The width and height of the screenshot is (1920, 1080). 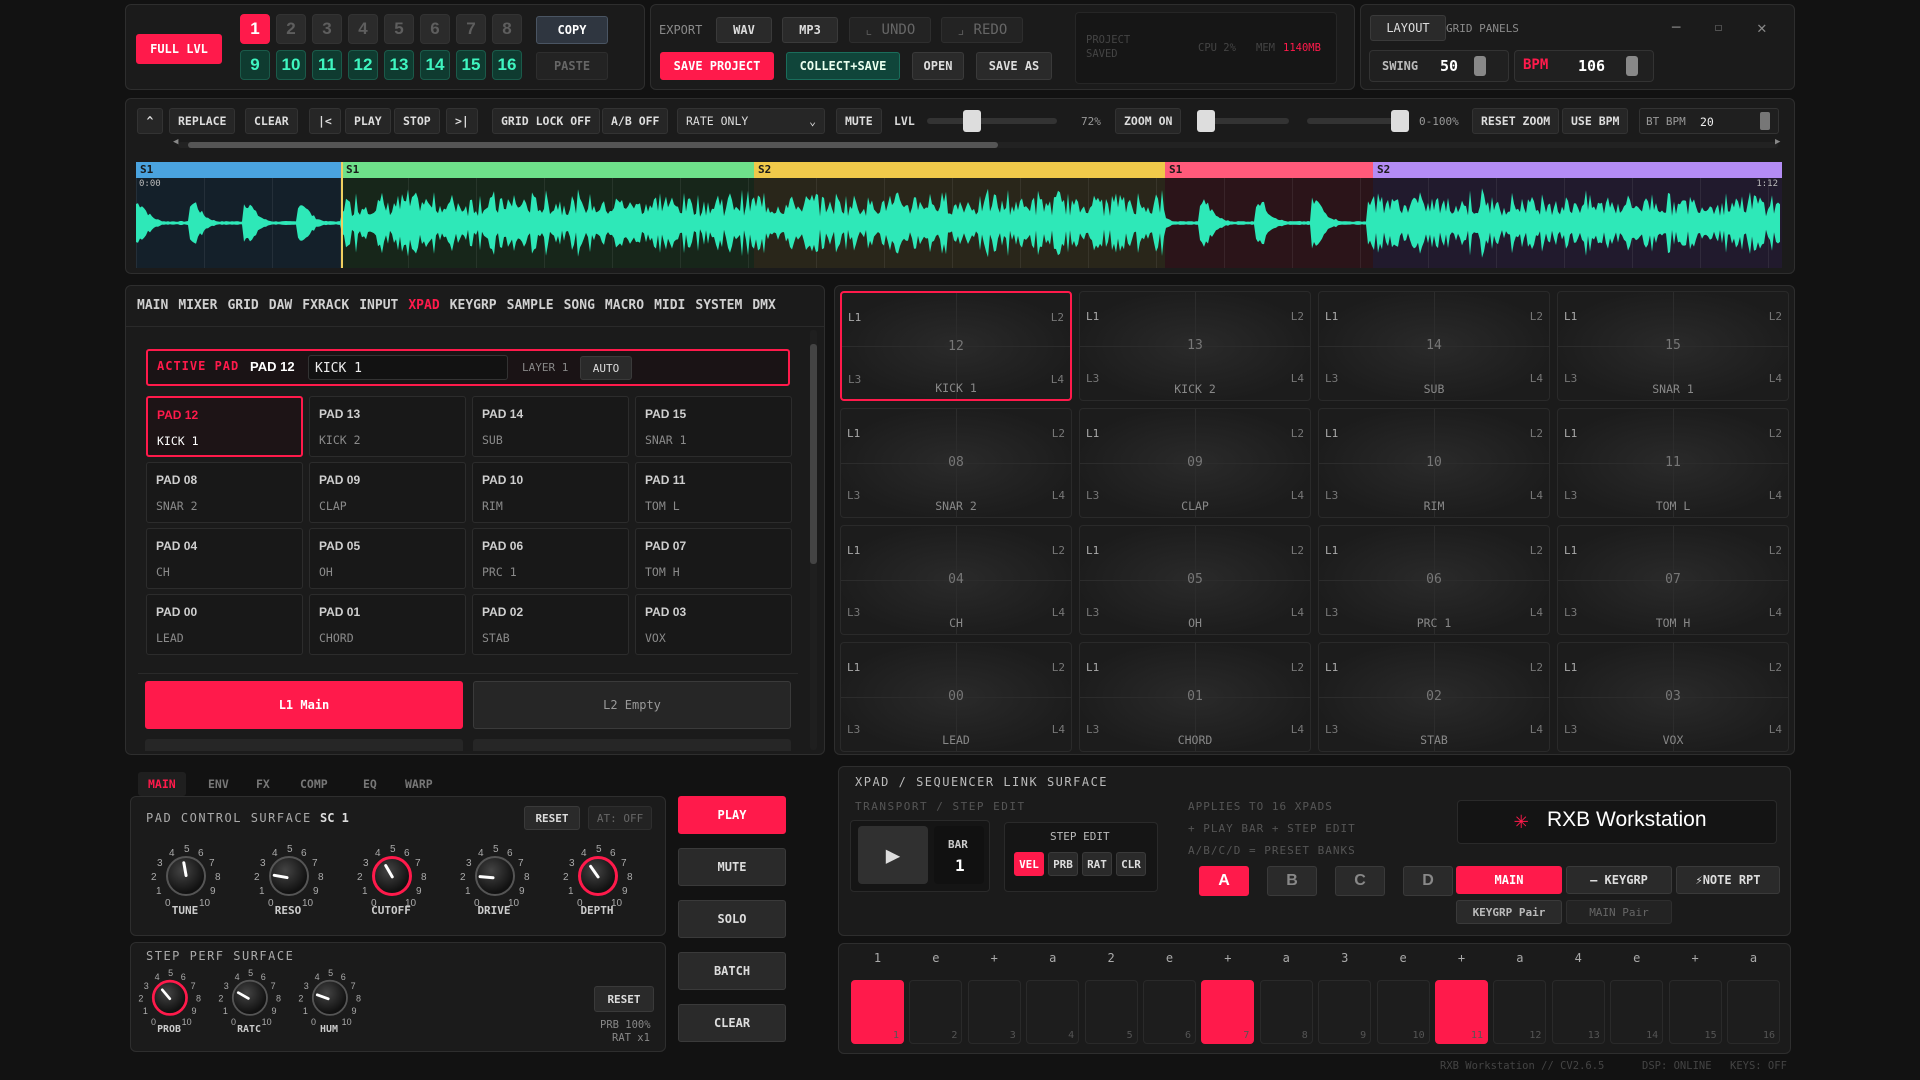 I want to click on xpad-04: L1 L2 L3 L4 04 CH, so click(x=956, y=580).